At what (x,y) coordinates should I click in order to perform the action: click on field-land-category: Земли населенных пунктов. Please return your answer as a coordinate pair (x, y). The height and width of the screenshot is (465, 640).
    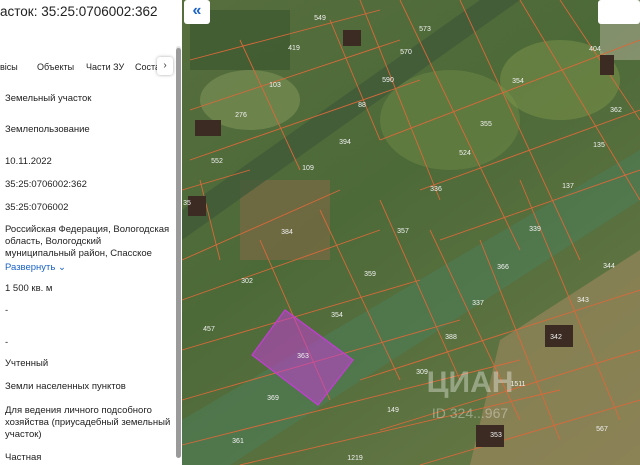
    Looking at the image, I should click on (65, 386).